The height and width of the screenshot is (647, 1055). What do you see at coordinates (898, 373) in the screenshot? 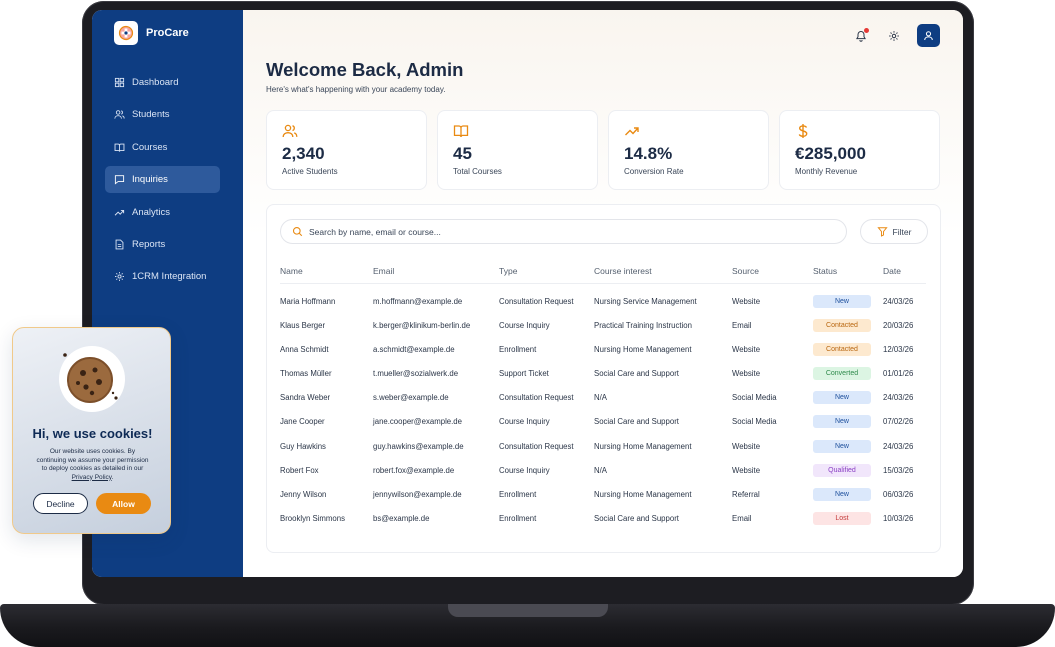
I see `date-cell: 01/01/26` at bounding box center [898, 373].